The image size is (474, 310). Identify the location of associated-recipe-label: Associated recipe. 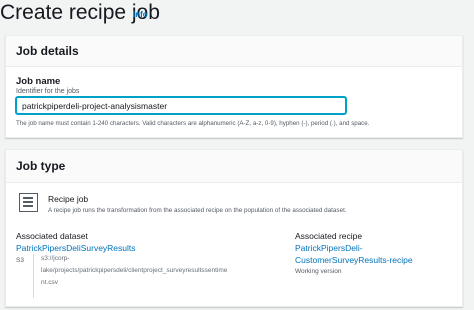
(329, 236).